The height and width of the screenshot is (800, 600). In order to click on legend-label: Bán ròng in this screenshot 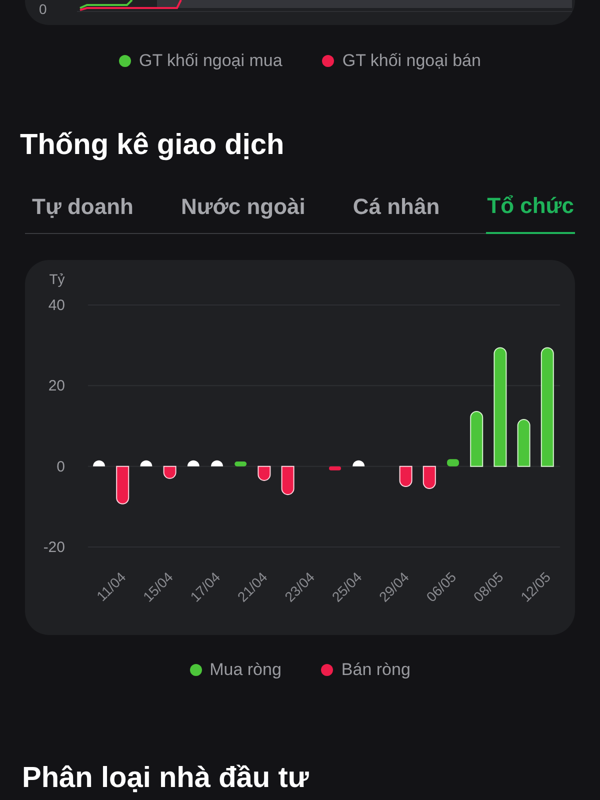, I will do `click(375, 670)`.